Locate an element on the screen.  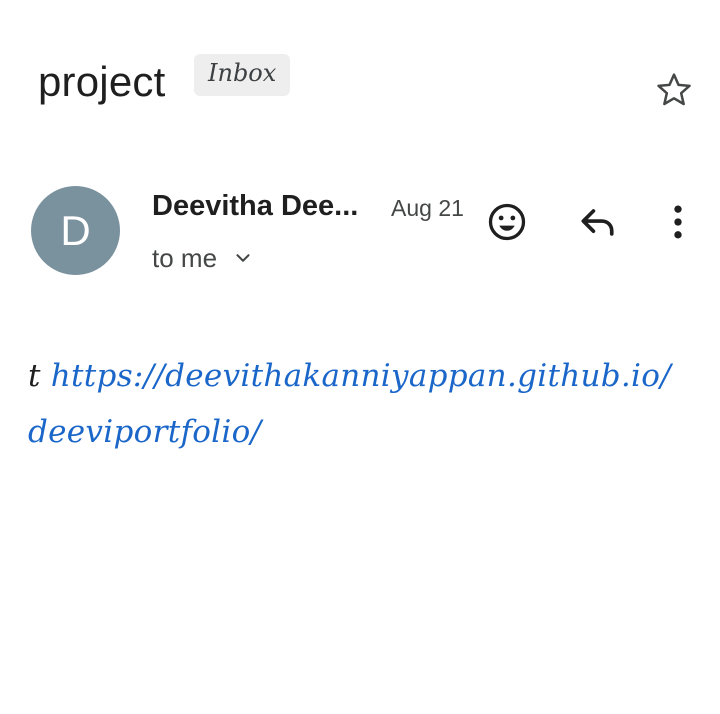
sender-avatar: D is located at coordinates (75, 230).